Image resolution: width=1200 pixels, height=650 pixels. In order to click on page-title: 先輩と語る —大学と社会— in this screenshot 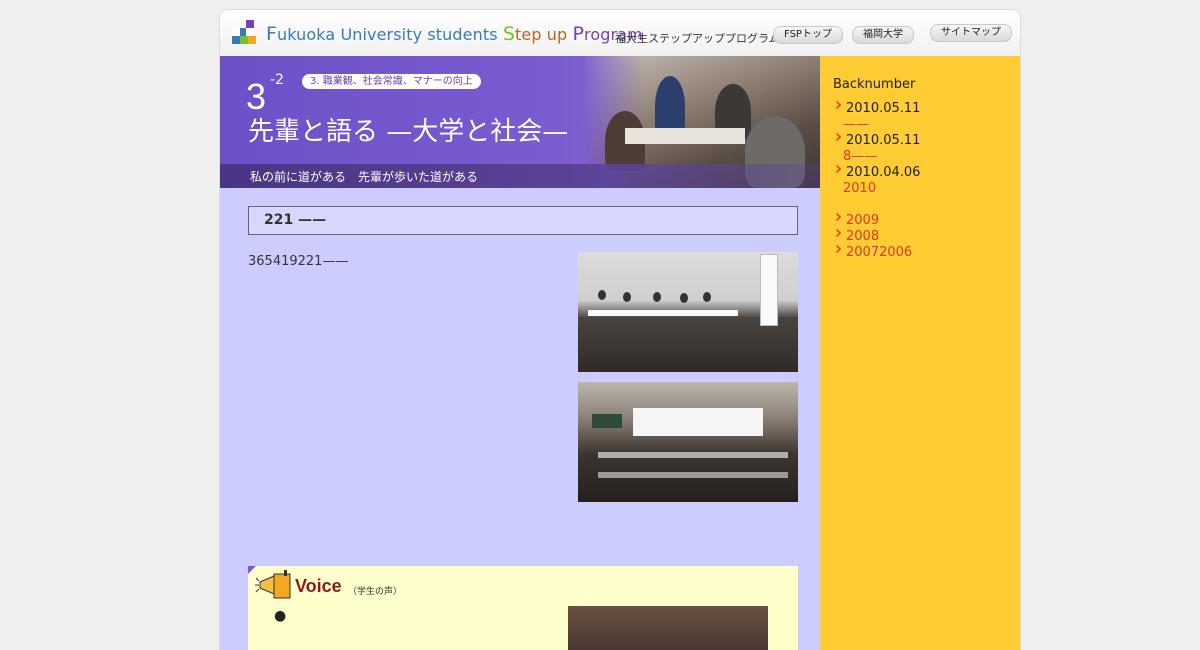, I will do `click(408, 132)`.